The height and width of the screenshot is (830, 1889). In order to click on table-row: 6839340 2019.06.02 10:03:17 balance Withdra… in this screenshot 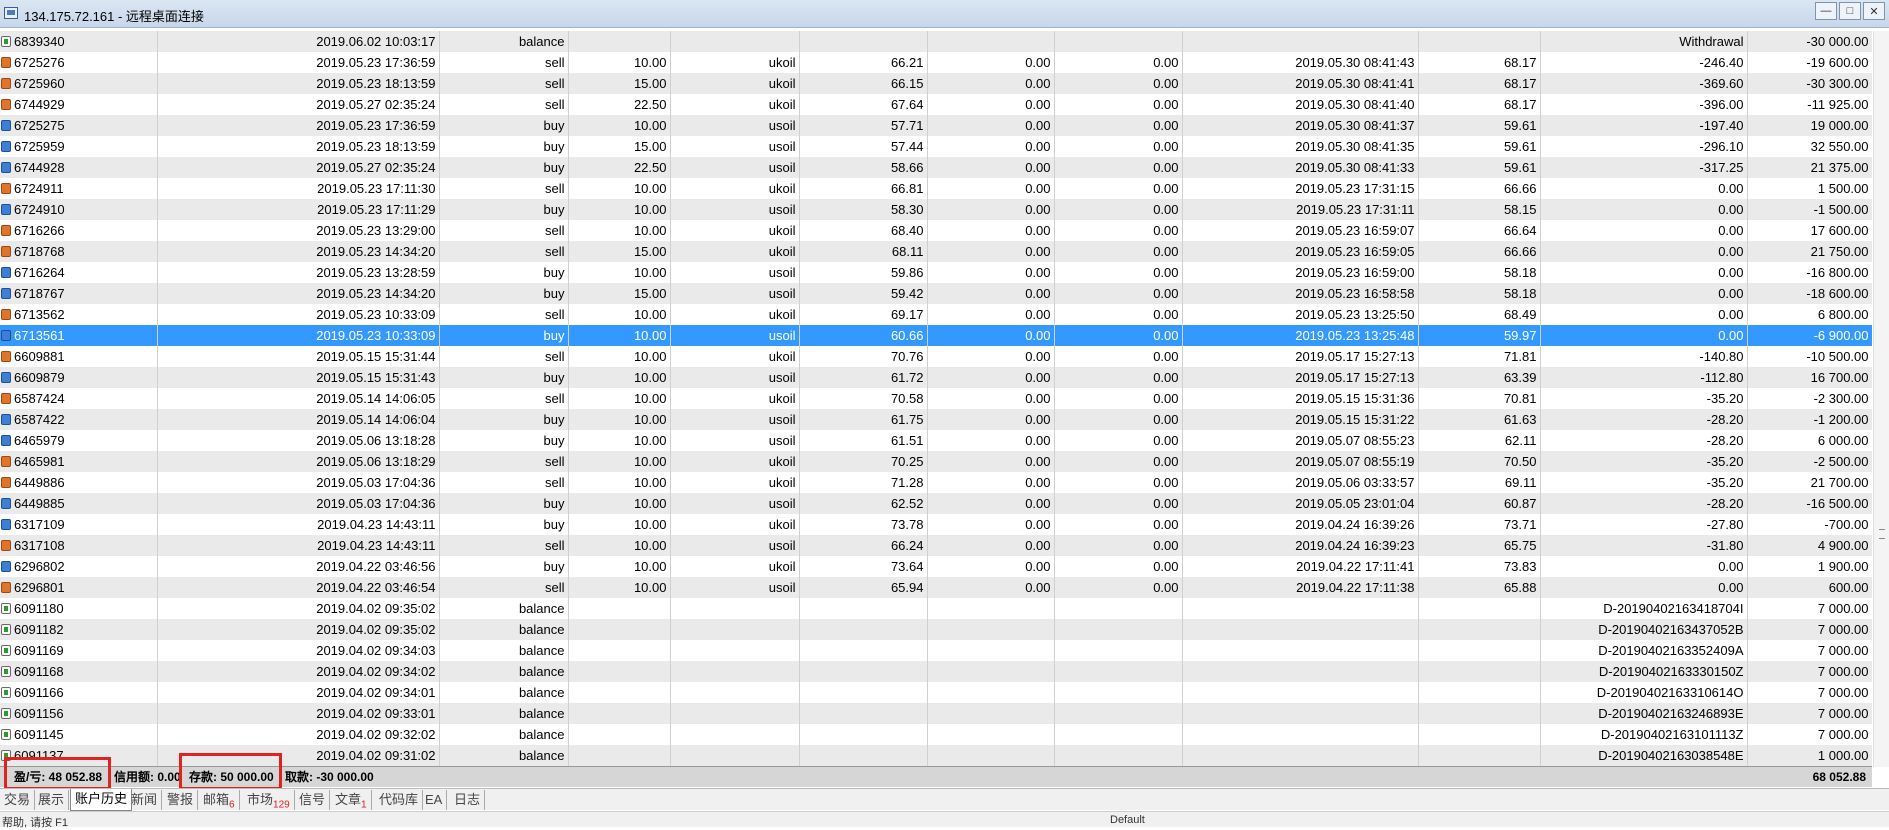, I will do `click(936, 41)`.